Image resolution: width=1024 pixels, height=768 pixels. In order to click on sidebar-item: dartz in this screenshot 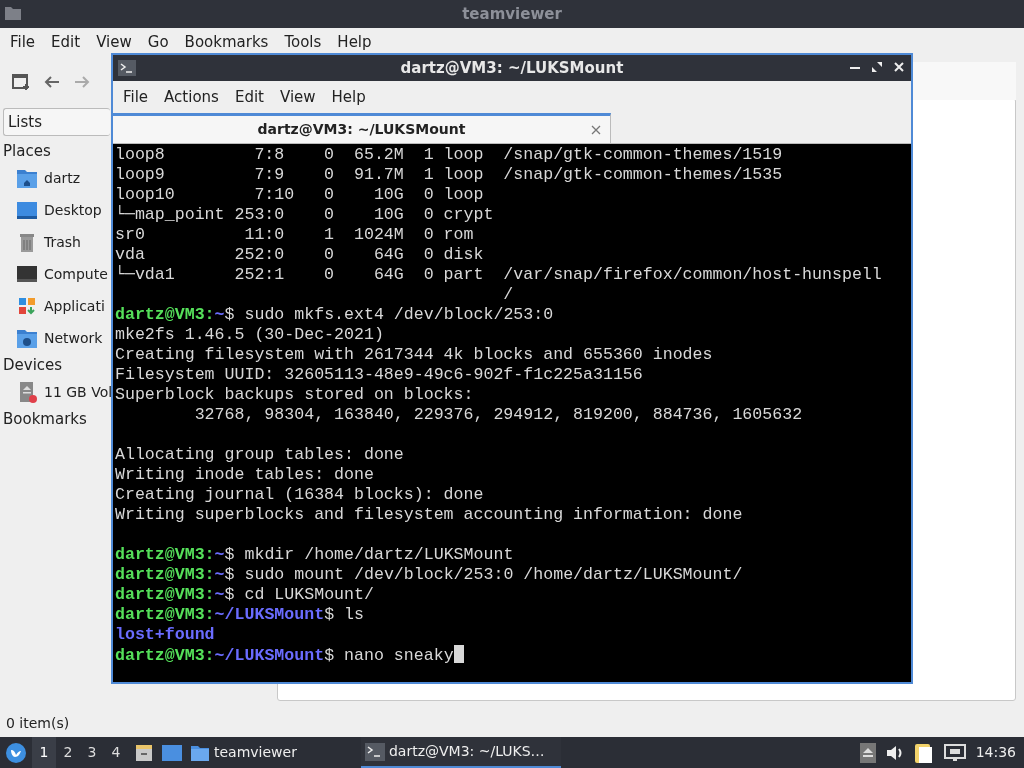, I will do `click(62, 178)`.